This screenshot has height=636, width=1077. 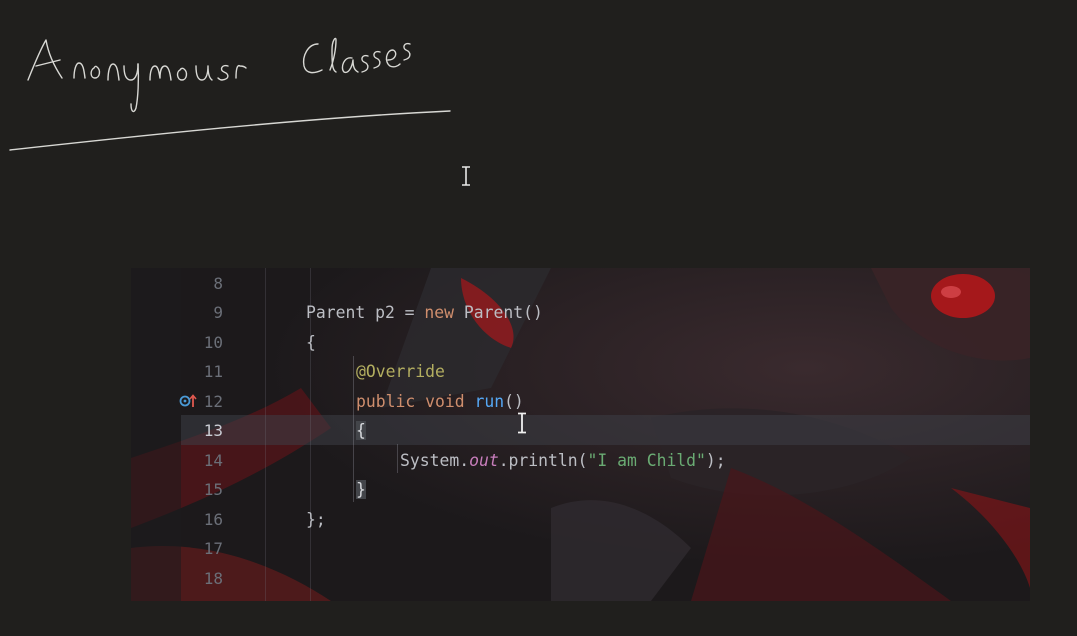 What do you see at coordinates (605, 520) in the screenshot?
I see `code-line: 16};` at bounding box center [605, 520].